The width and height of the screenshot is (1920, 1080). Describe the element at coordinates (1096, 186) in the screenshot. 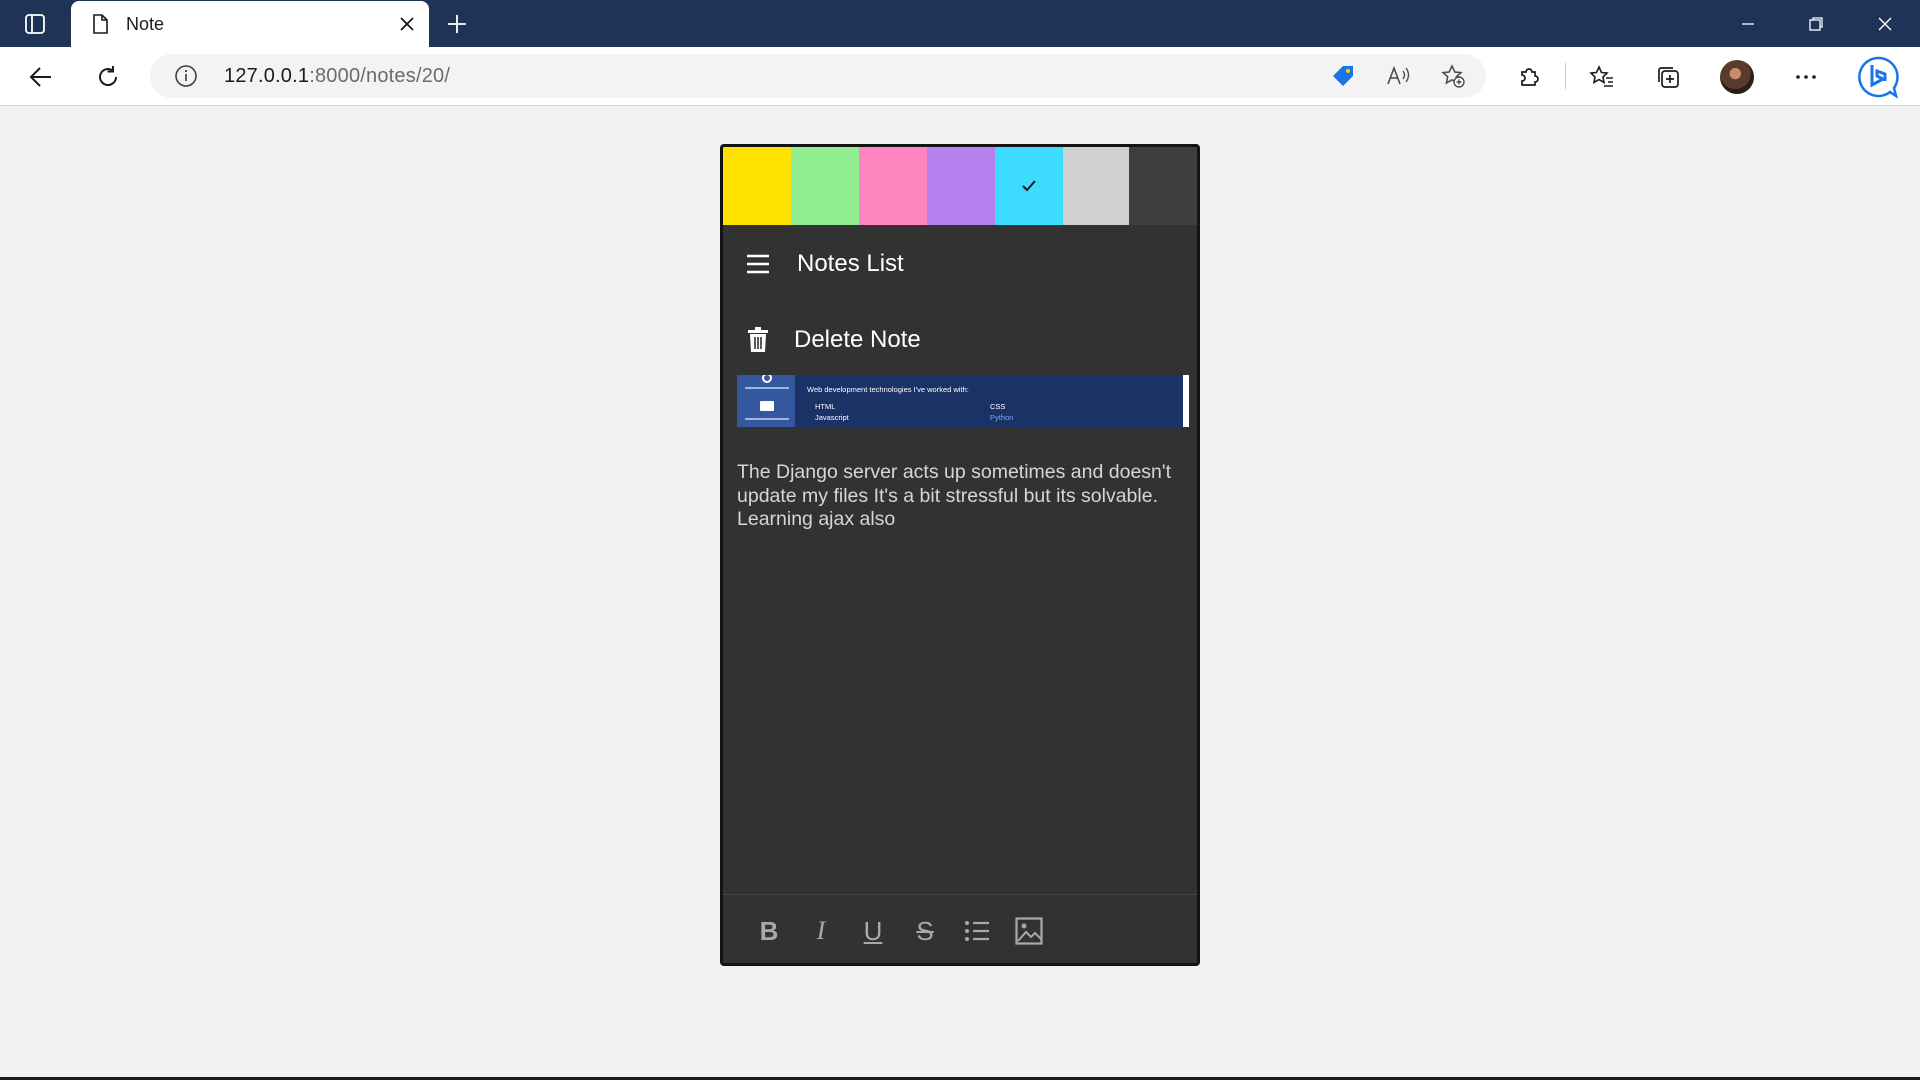

I see `color-swatch-gray` at that location.